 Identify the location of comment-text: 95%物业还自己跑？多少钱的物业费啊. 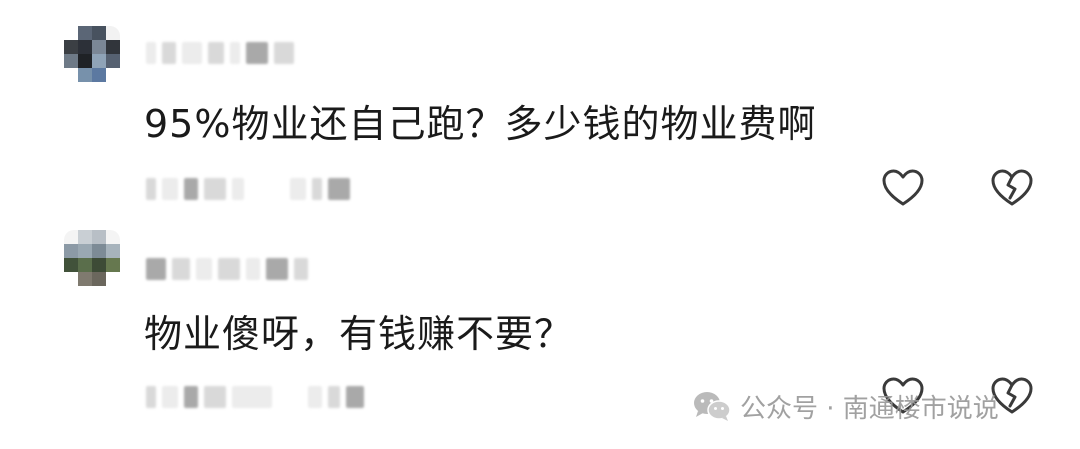
(480, 124).